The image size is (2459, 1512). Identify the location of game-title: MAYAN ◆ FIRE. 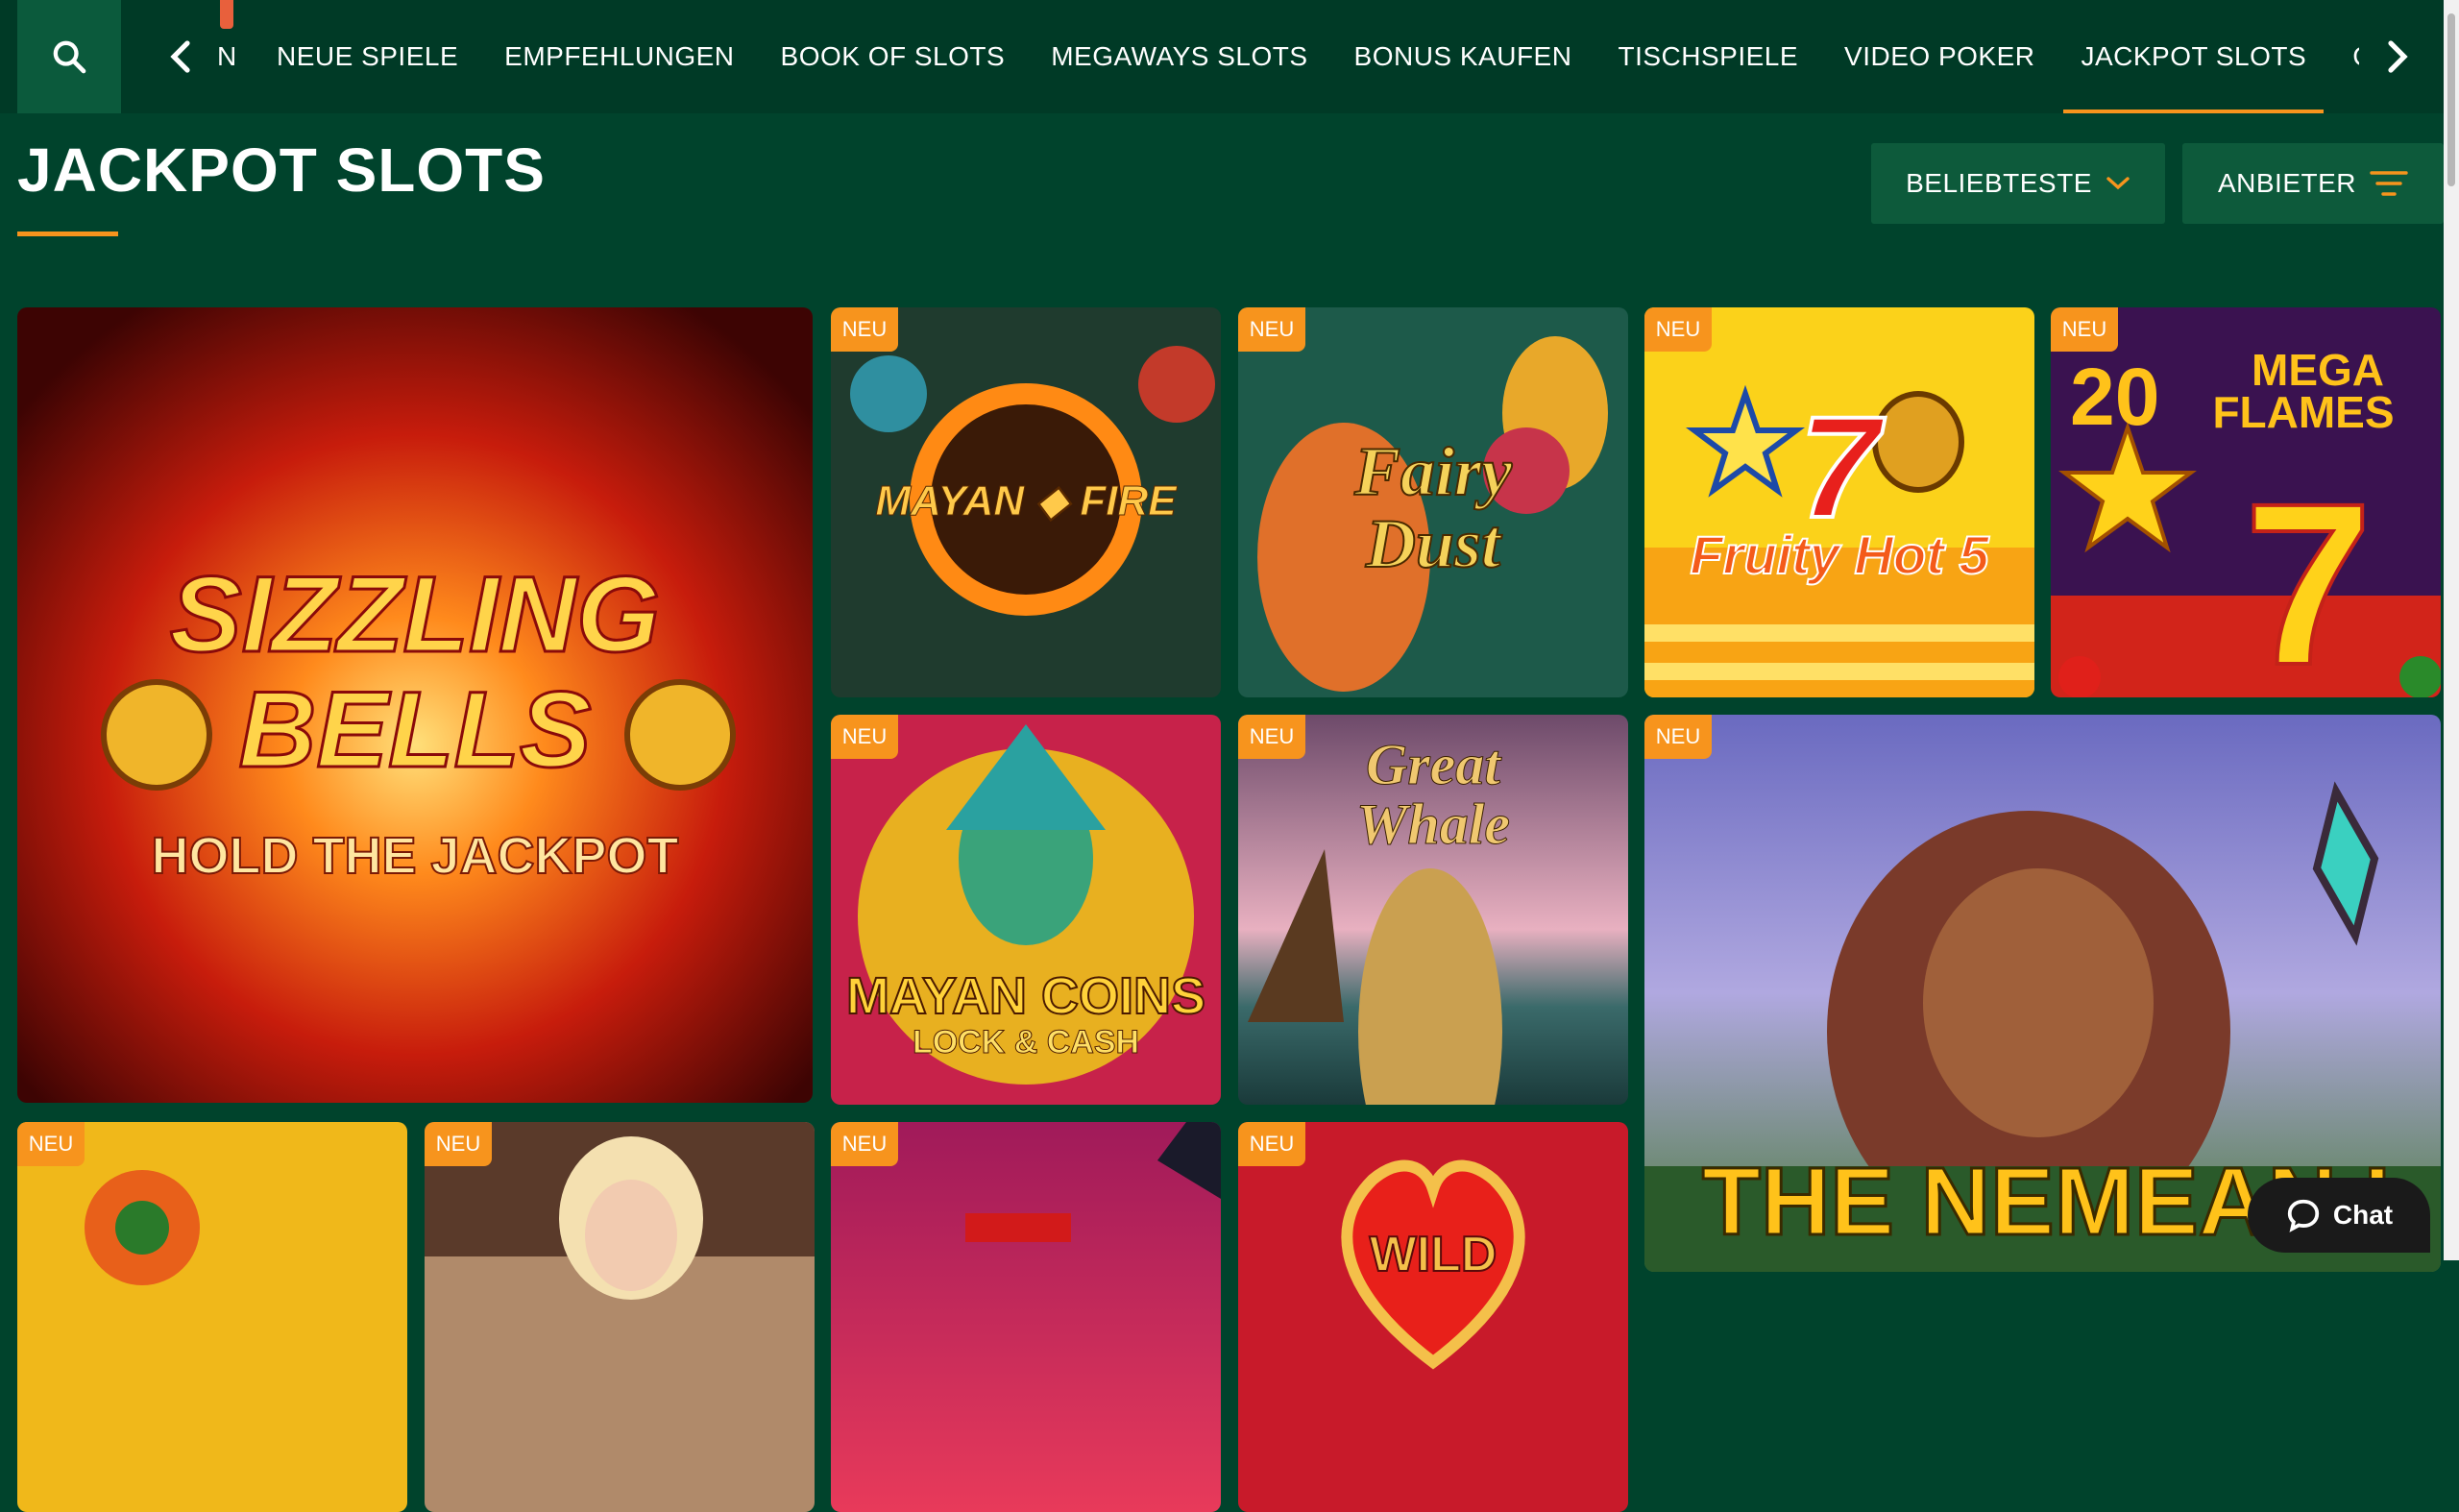
(1026, 501).